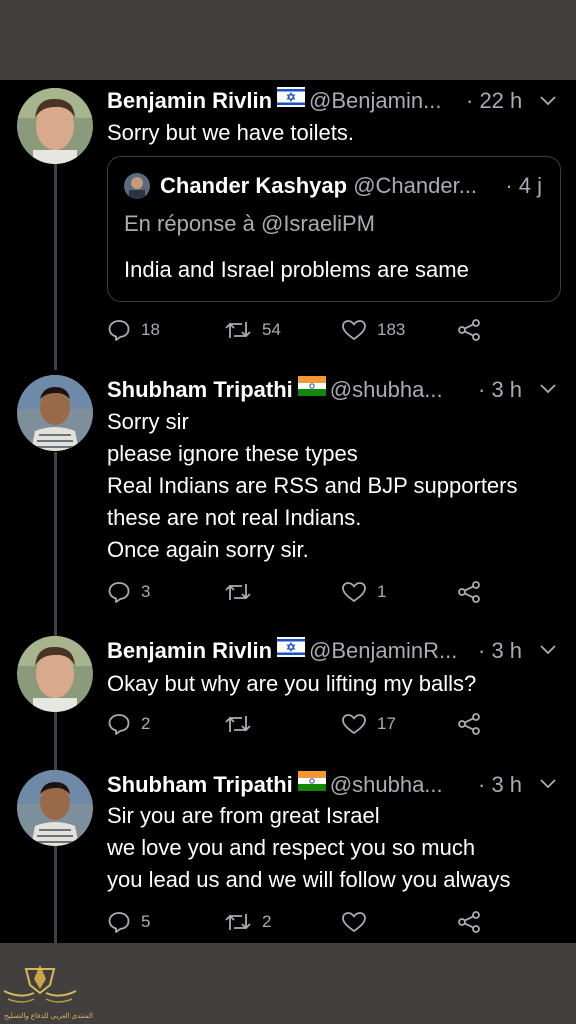  I want to click on retweet-button: 54, so click(252, 330).